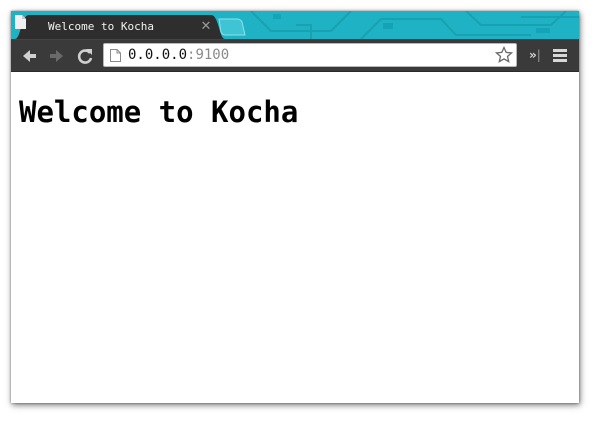 Image resolution: width=598 pixels, height=422 pixels. I want to click on address-bar: 0.0.0.0:9100, so click(310, 55).